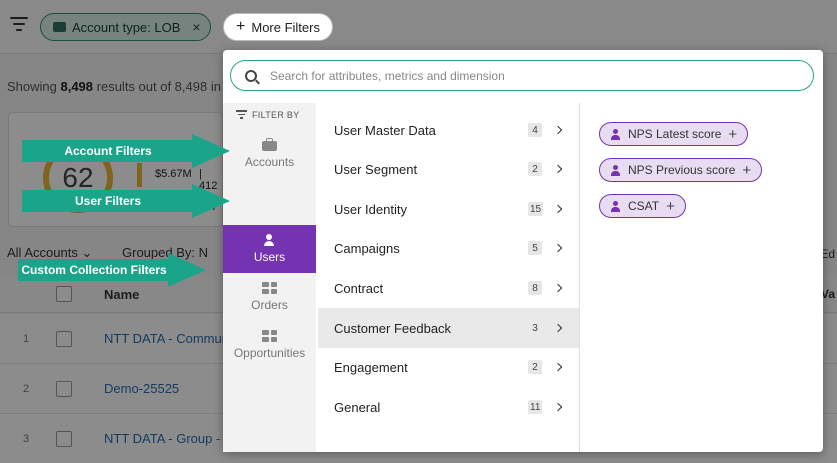 The image size is (837, 463). What do you see at coordinates (535, 288) in the screenshot?
I see `count-badge: 8` at bounding box center [535, 288].